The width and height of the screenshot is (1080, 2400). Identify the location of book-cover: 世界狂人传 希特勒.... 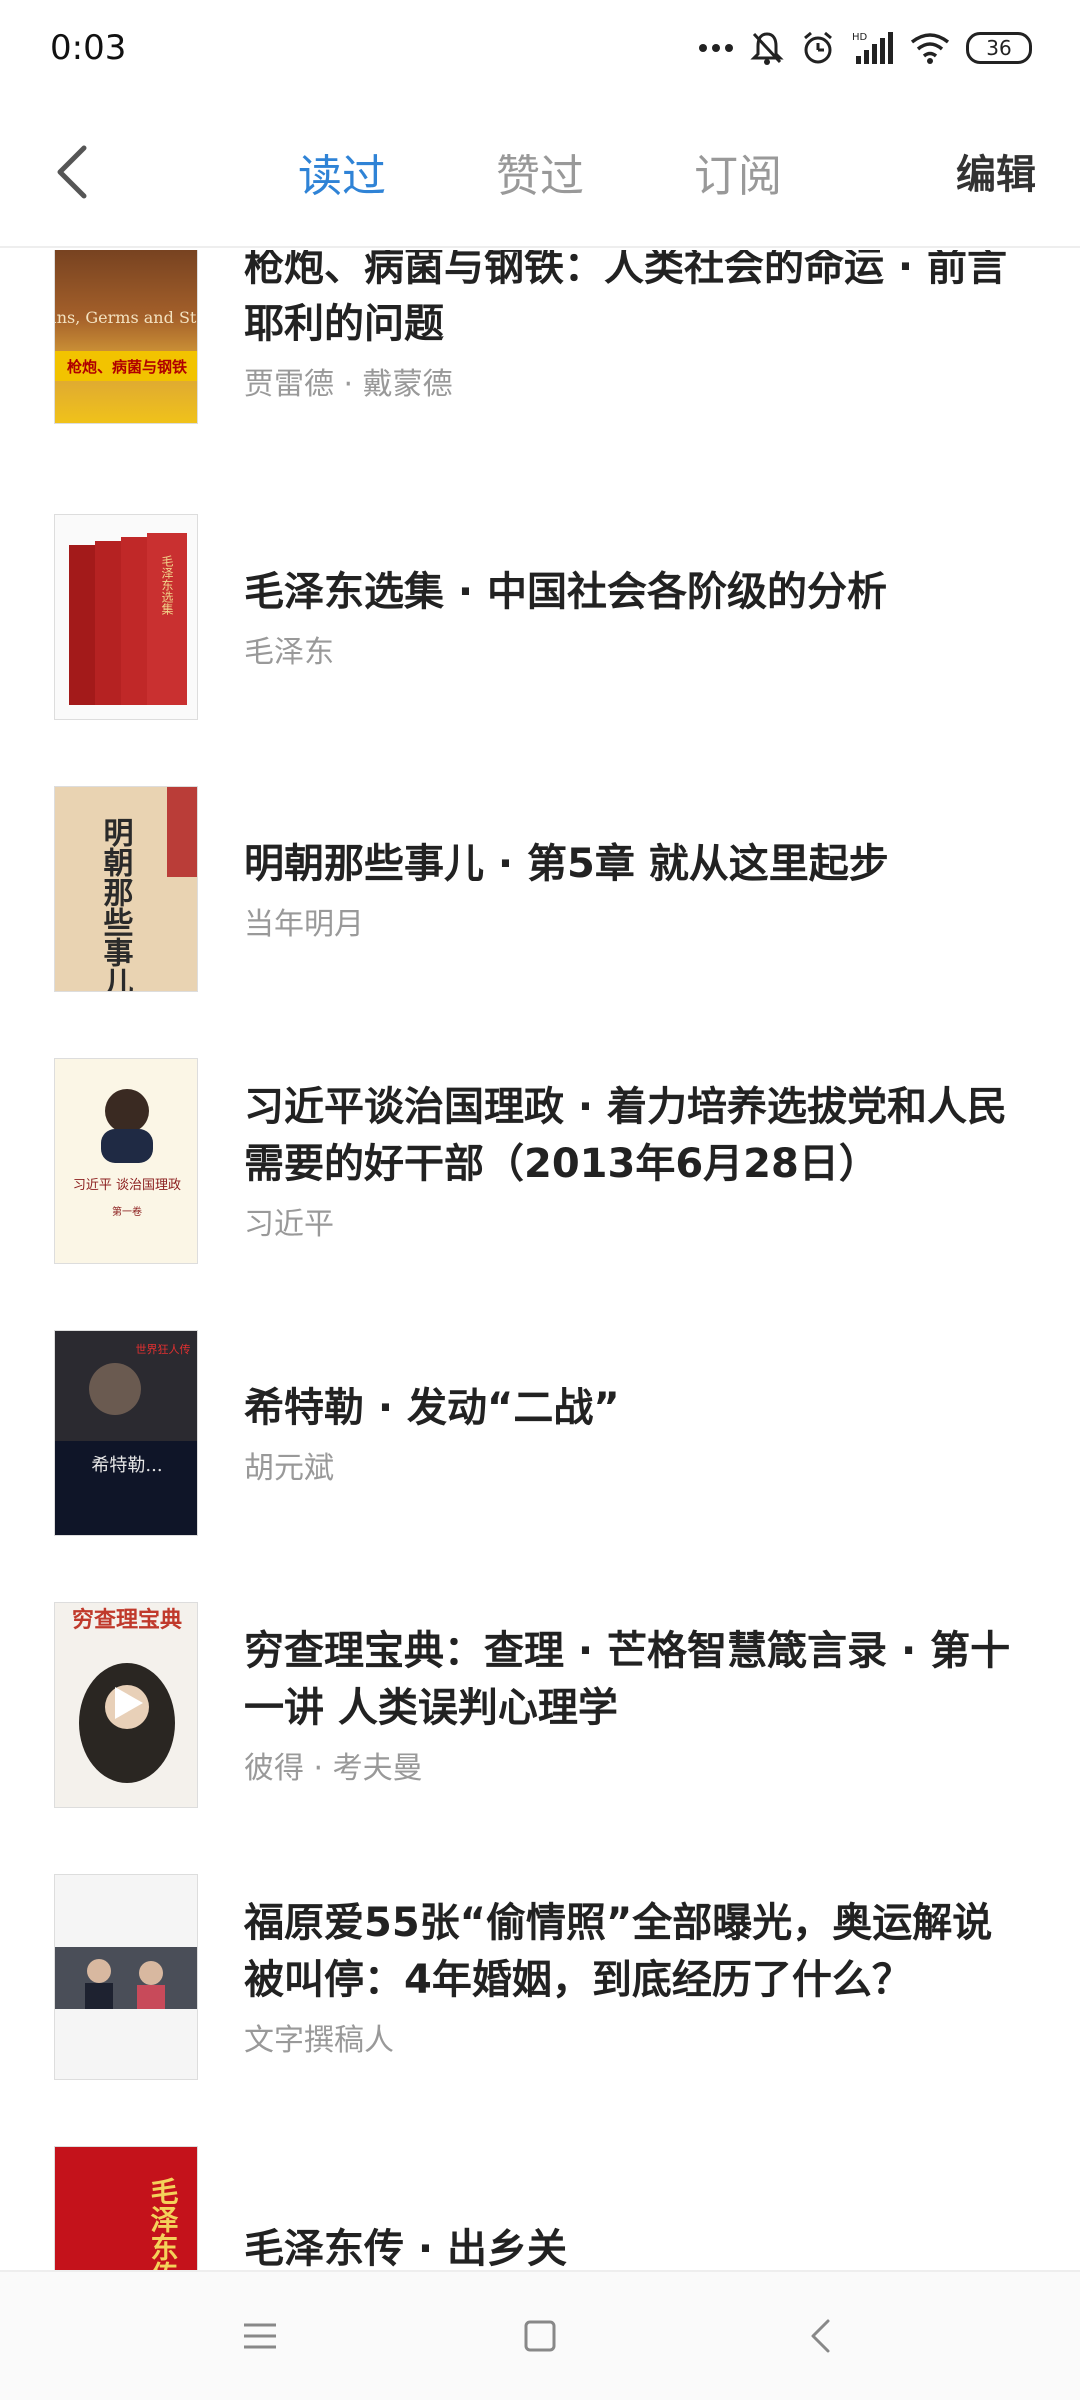
(126, 1433).